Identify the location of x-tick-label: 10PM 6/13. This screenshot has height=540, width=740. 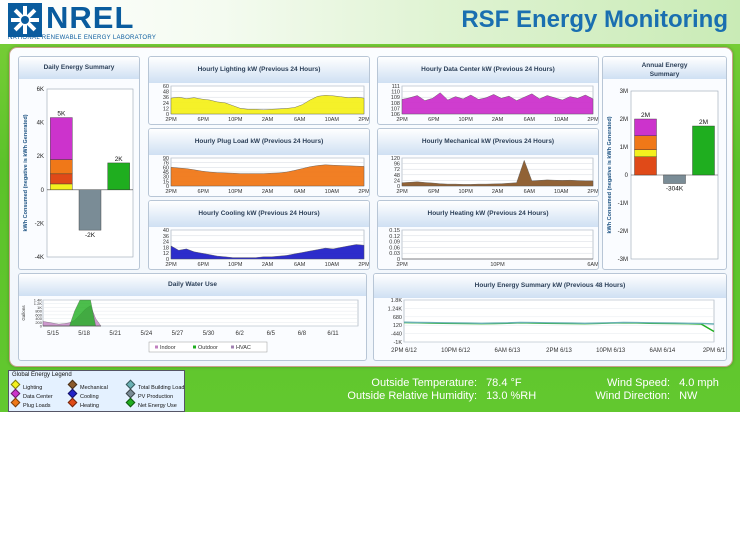
(611, 351).